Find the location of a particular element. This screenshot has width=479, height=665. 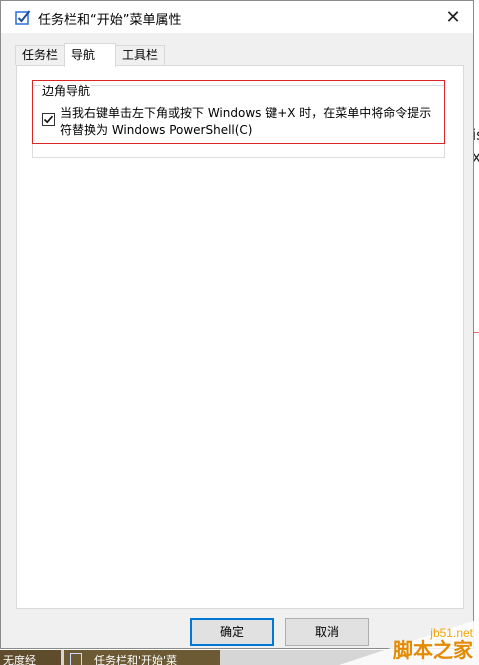

tab-taskbar: 任务栏 is located at coordinates (40, 55).